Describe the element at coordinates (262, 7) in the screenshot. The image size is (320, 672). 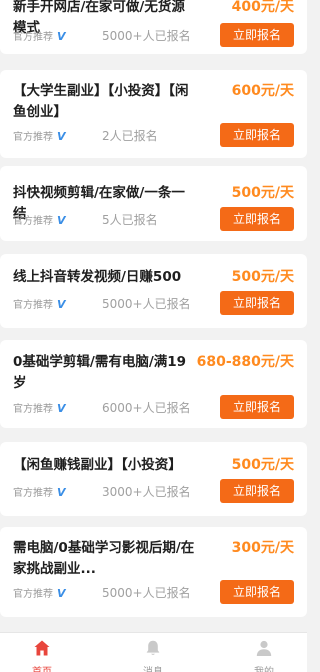
I see `listing-price: 400元/天` at that location.